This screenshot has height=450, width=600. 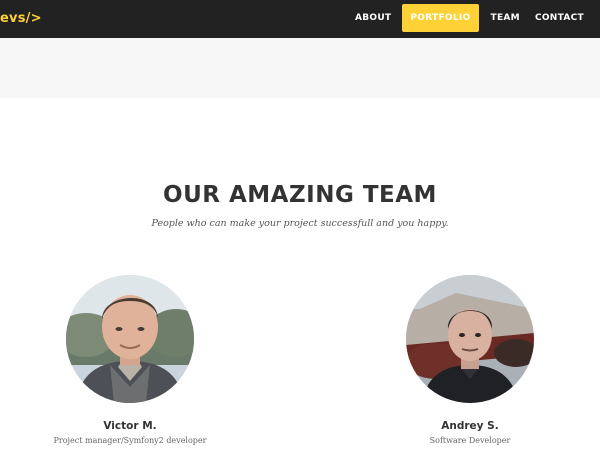 I want to click on nav-item-team: TEAM, so click(x=505, y=18).